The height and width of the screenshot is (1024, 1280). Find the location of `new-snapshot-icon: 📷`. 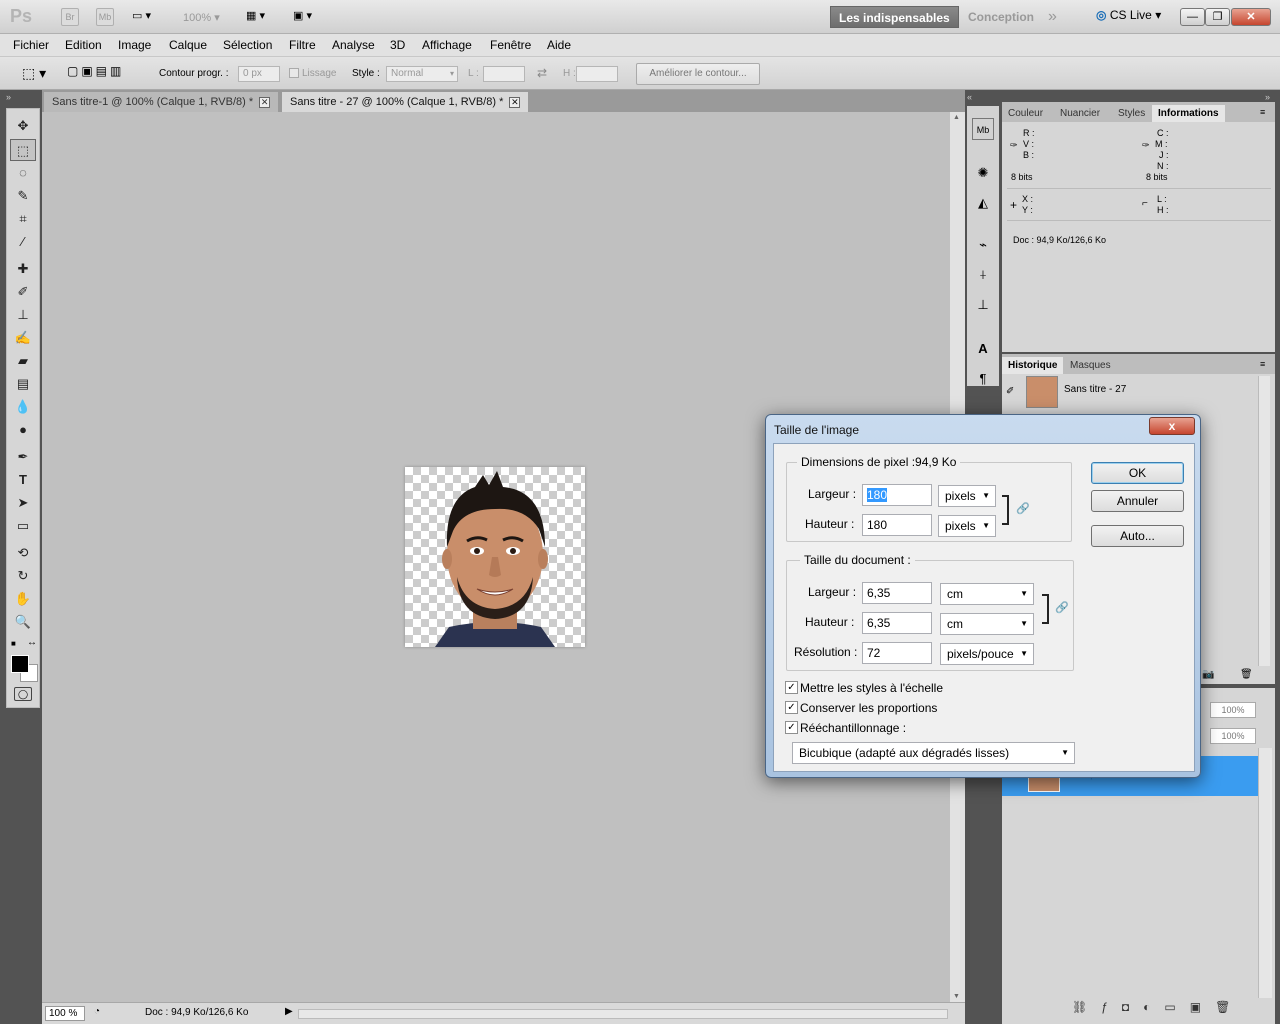

new-snapshot-icon: 📷 is located at coordinates (1208, 674).